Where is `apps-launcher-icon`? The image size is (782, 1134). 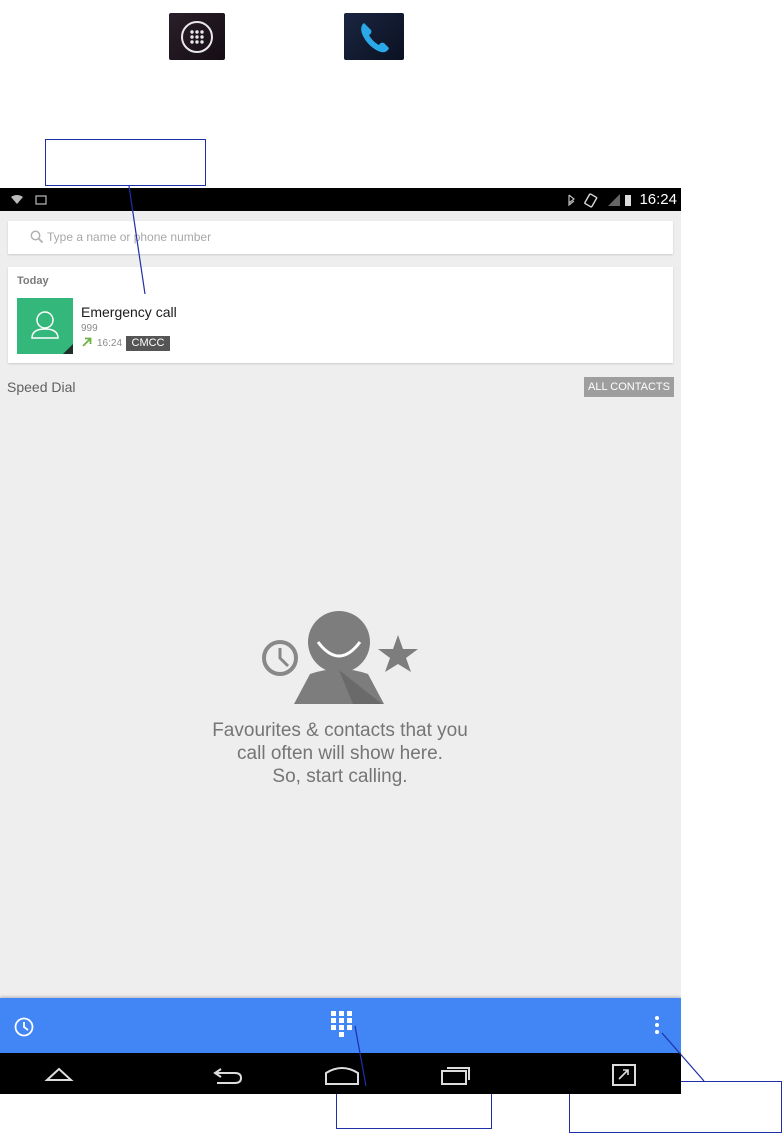
apps-launcher-icon is located at coordinates (197, 36).